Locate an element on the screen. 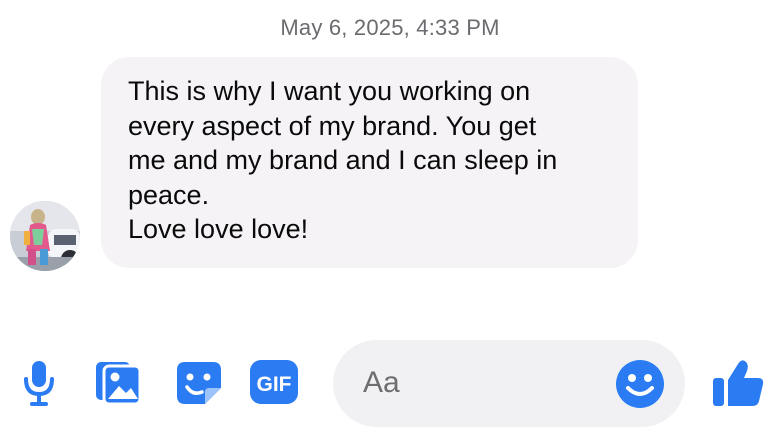 The height and width of the screenshot is (442, 776). emoji-icon is located at coordinates (640, 384).